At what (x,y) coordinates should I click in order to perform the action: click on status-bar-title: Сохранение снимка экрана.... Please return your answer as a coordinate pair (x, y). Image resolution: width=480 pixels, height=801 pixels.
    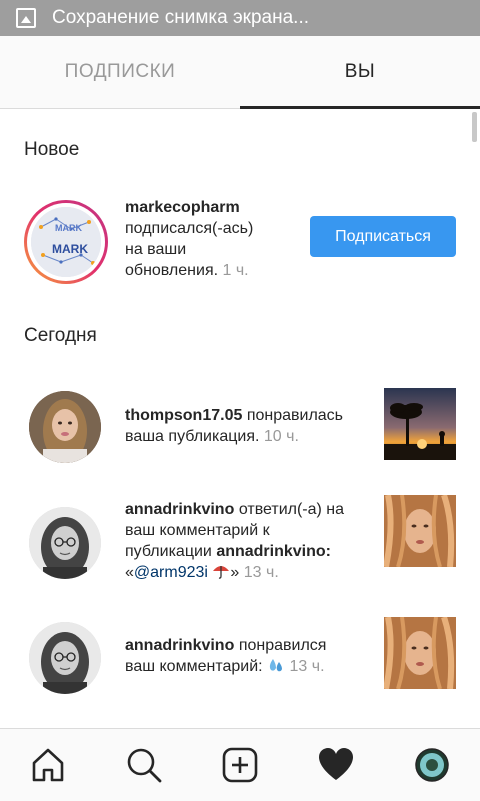
    Looking at the image, I should click on (181, 17).